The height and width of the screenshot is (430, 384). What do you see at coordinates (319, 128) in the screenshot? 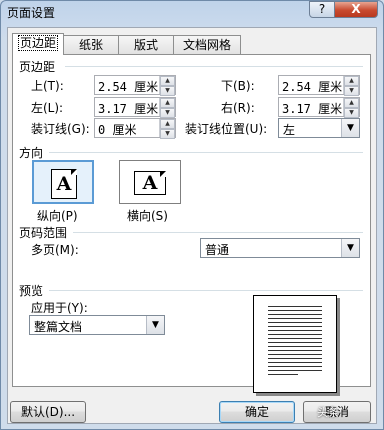
I see `gutter-position-select: 左 ▼` at bounding box center [319, 128].